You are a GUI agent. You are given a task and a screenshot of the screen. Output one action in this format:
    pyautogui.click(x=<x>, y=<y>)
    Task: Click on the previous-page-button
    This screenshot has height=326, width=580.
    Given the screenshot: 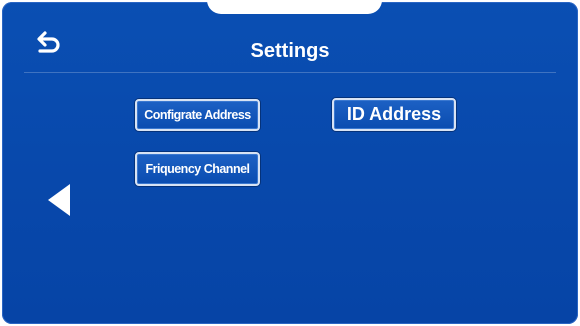 What is the action you would take?
    pyautogui.click(x=59, y=200)
    